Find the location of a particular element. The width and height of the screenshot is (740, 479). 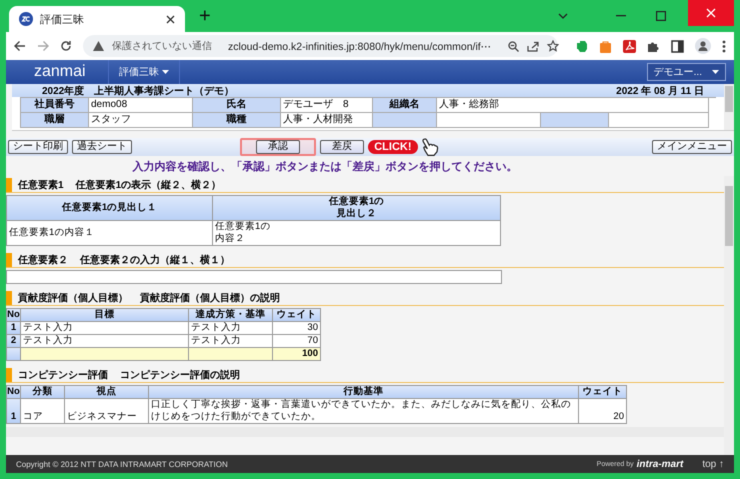

table-cell: 任意要素1の内容２ is located at coordinates (357, 233).